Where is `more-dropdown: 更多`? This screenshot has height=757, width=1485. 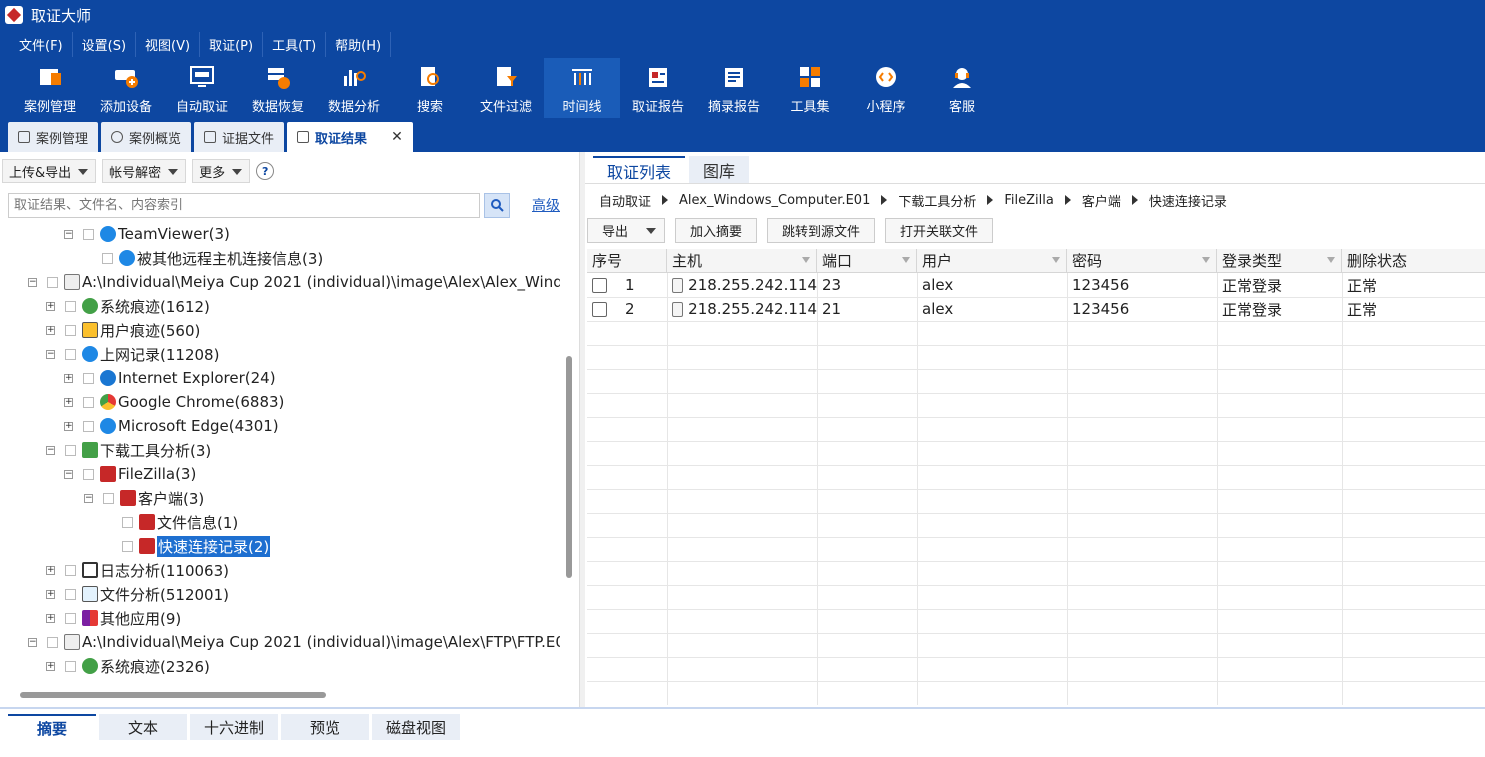
more-dropdown: 更多 is located at coordinates (221, 171).